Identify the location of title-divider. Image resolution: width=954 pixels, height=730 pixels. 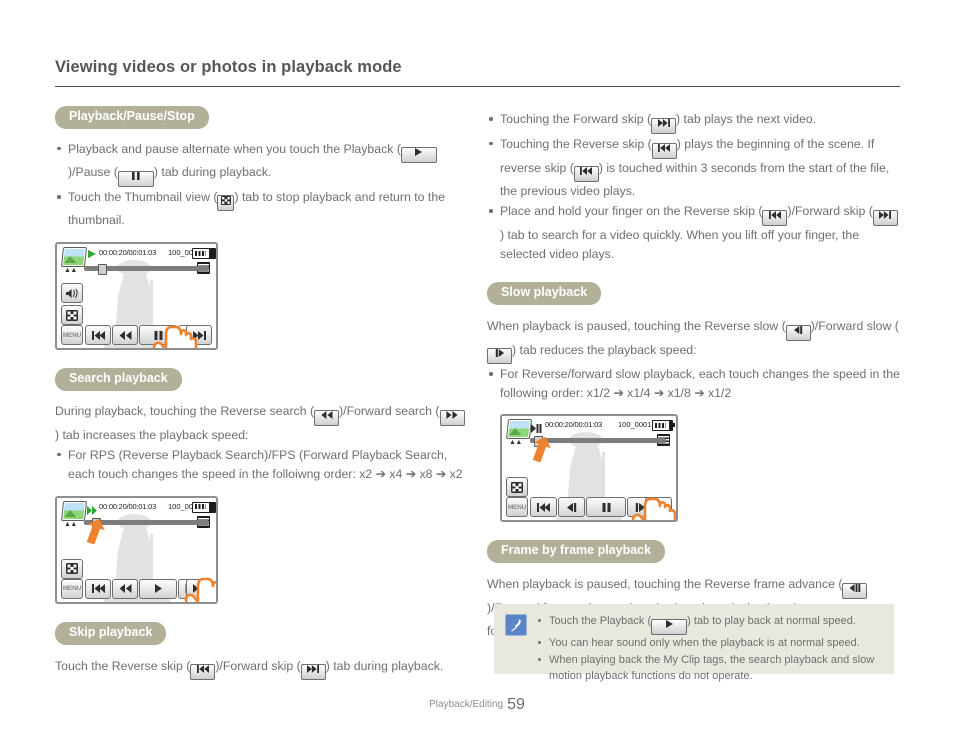
(477, 86).